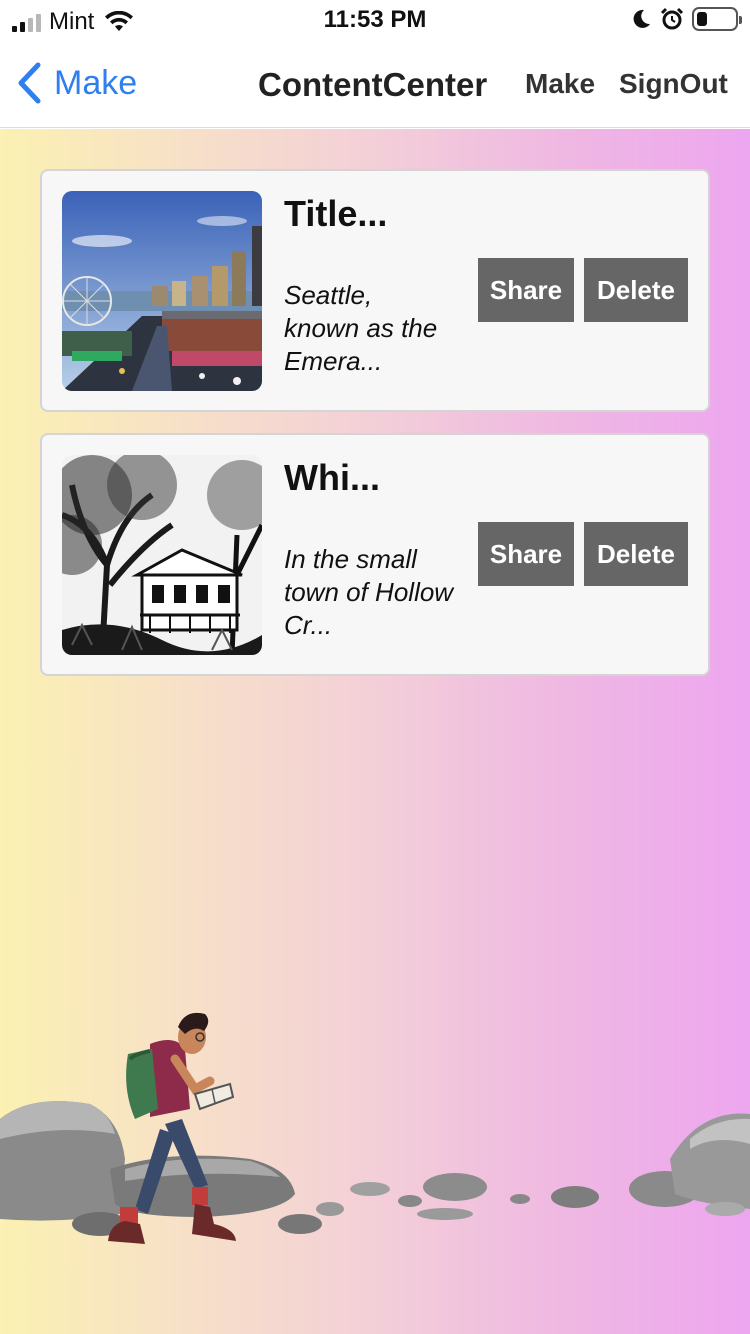 The height and width of the screenshot is (1334, 750). I want to click on back-button: Make, so click(76, 83).